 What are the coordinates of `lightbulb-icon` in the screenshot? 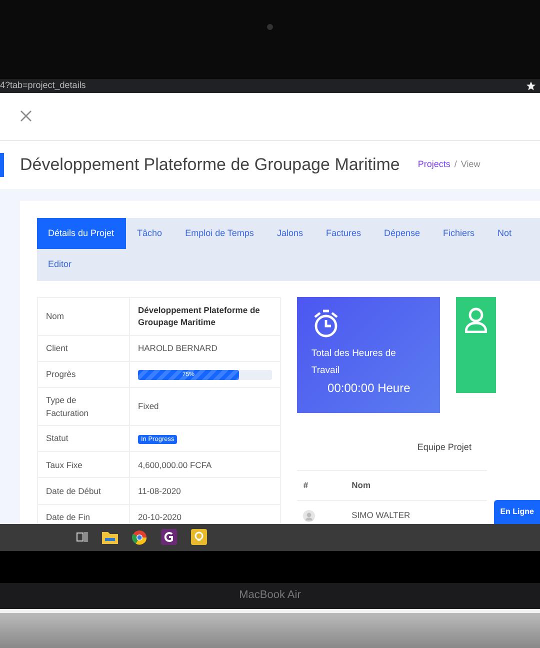 It's located at (199, 537).